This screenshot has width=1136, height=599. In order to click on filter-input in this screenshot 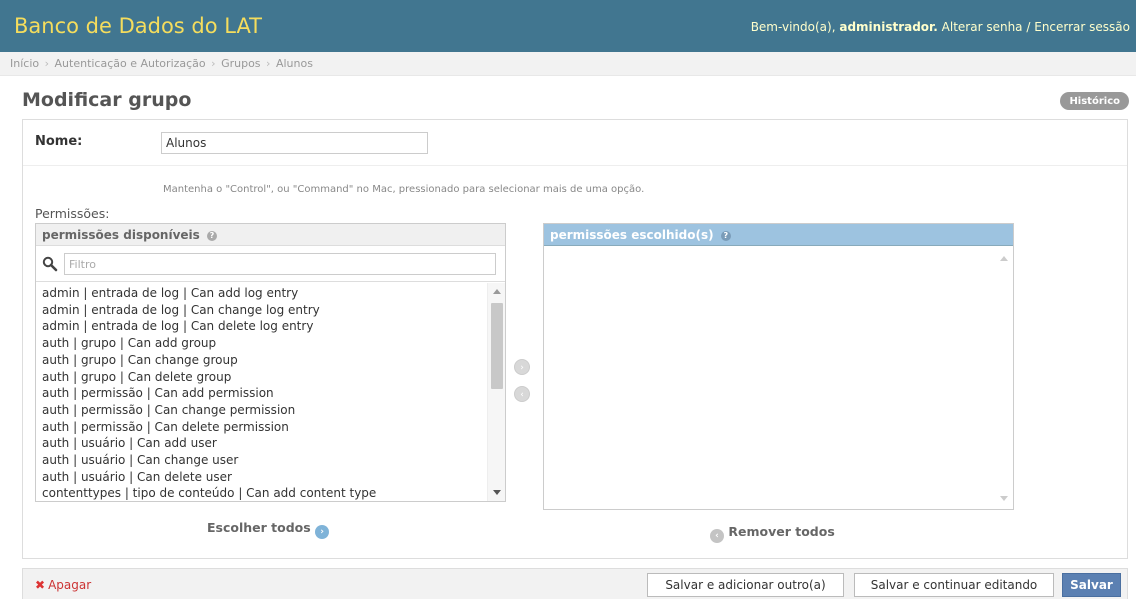, I will do `click(280, 264)`.